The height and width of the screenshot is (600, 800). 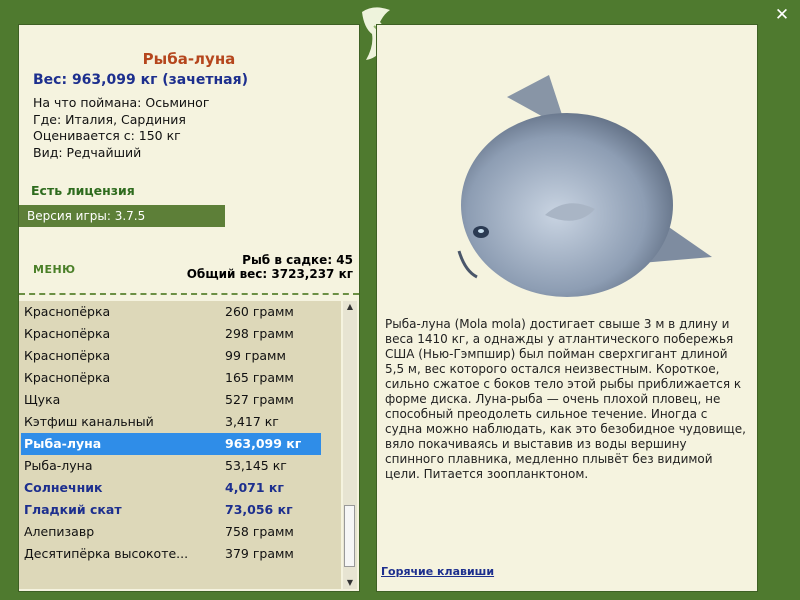 What do you see at coordinates (180, 334) in the screenshot?
I see `list-item: Краснопёрка 298 грамм` at bounding box center [180, 334].